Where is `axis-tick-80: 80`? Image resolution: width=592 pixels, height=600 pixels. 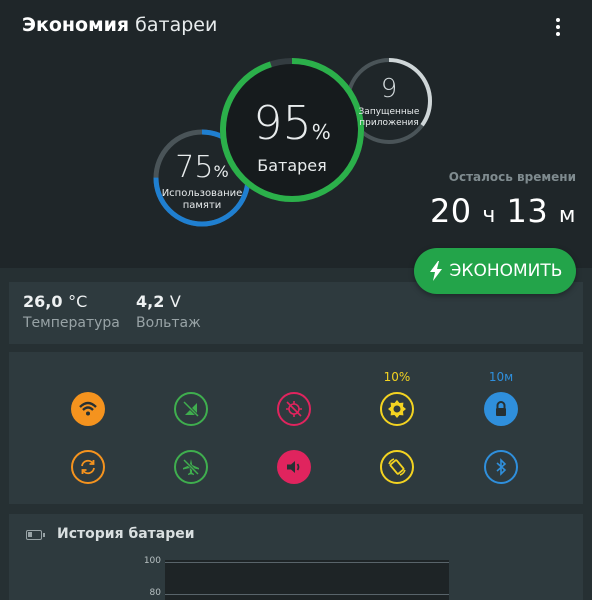 axis-tick-80: 80 is located at coordinates (155, 593).